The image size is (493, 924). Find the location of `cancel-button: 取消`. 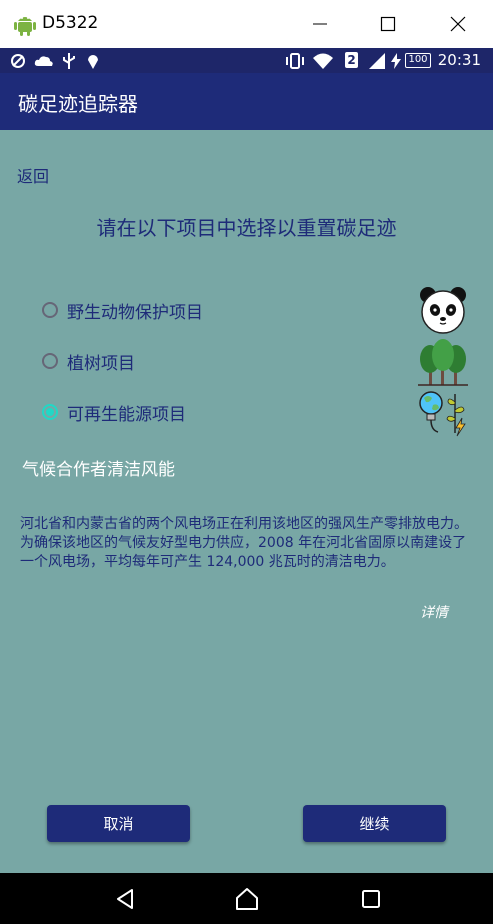

cancel-button: 取消 is located at coordinates (118, 823).